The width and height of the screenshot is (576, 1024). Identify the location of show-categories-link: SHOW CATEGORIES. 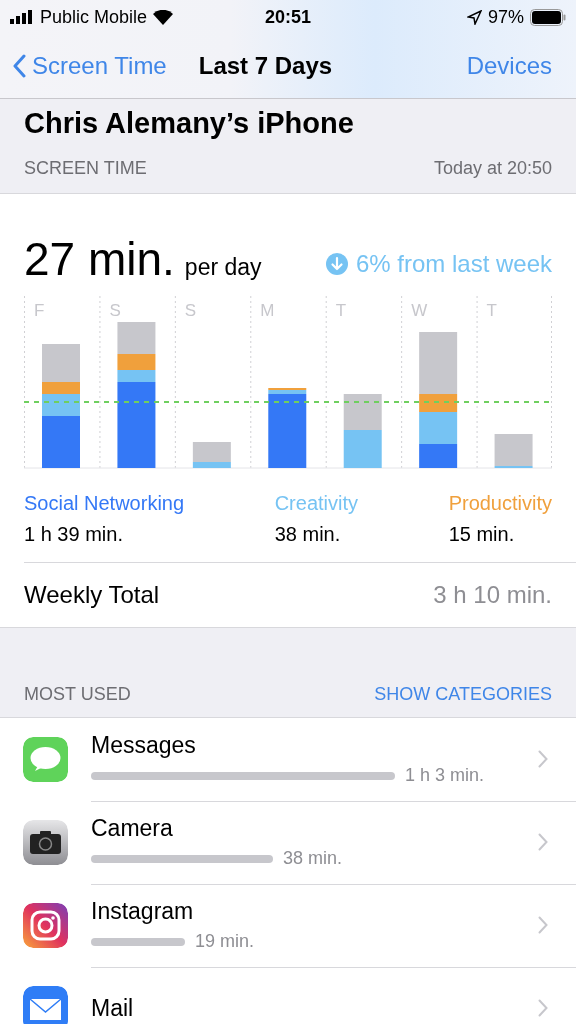
(463, 694).